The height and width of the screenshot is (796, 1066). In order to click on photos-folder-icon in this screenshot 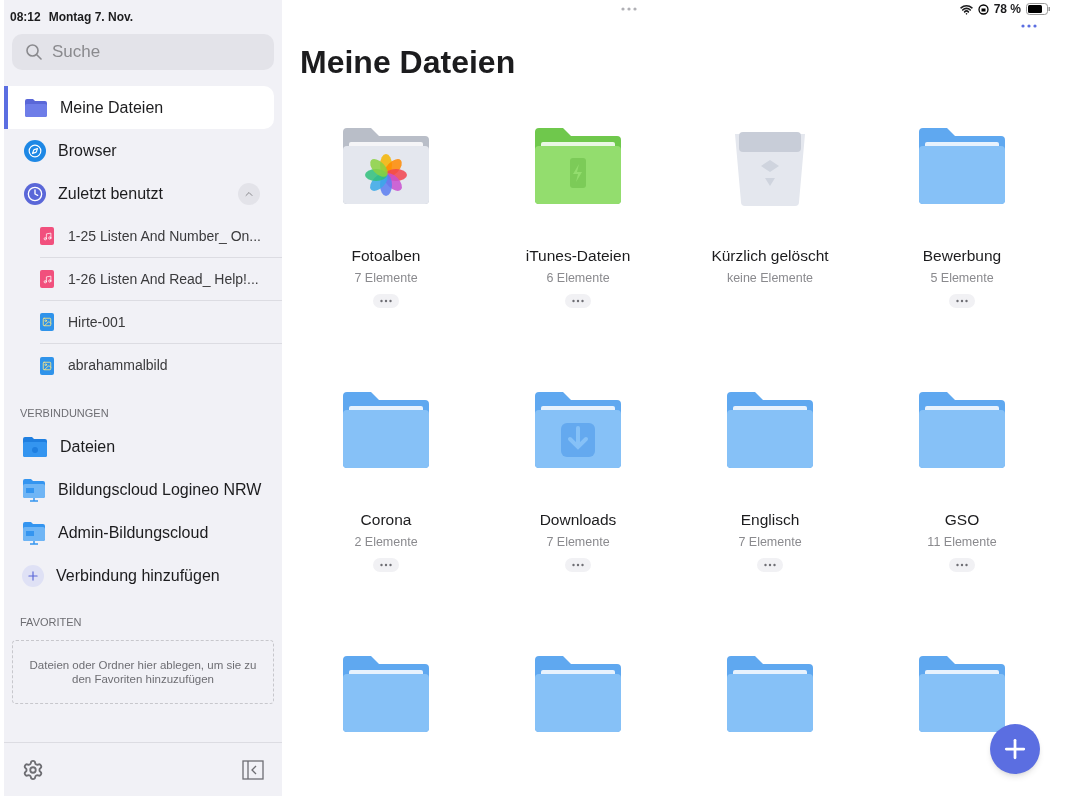, I will do `click(386, 166)`.